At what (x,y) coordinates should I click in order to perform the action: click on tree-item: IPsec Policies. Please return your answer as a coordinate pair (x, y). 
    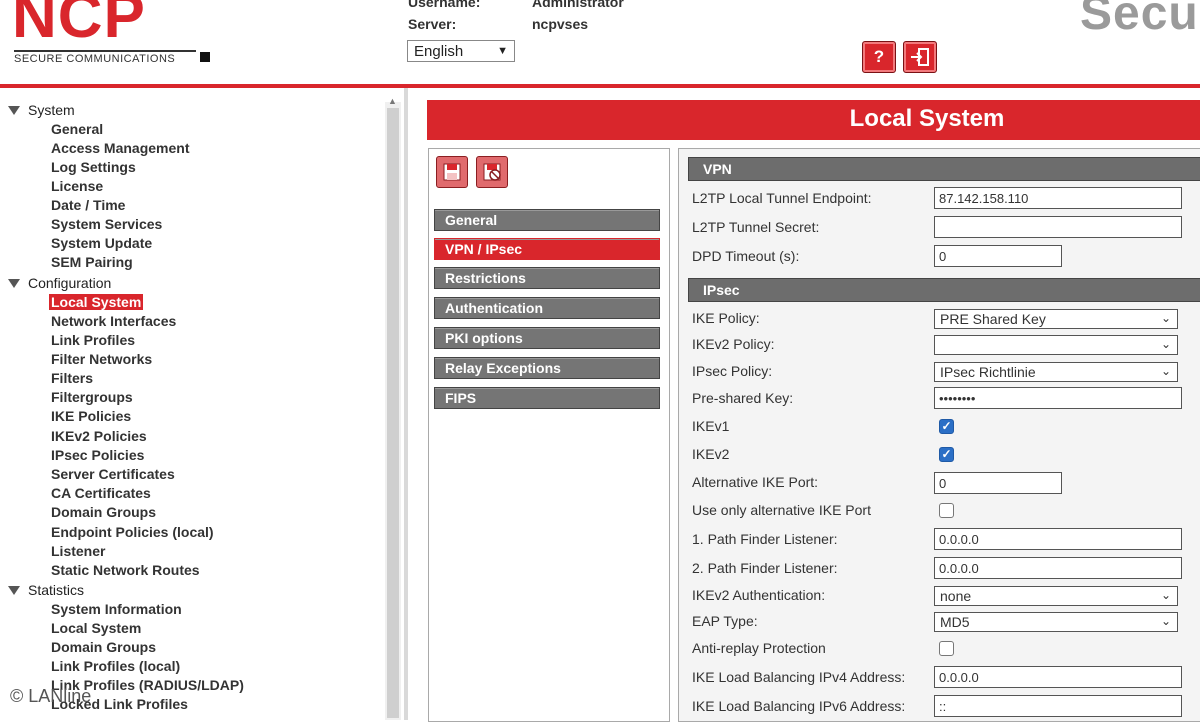
    Looking at the image, I should click on (97, 455).